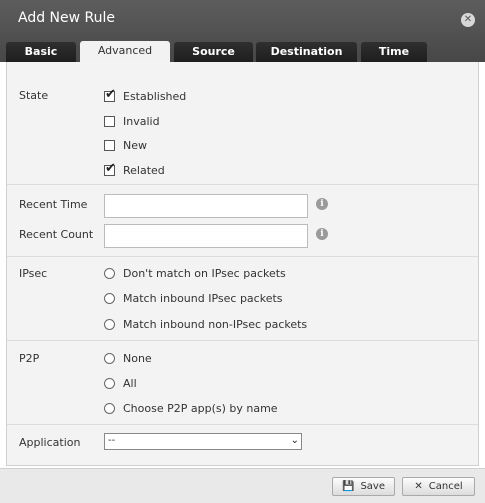 This screenshot has height=503, width=485. Describe the element at coordinates (29, 358) in the screenshot. I see `p2p-label: P2P` at that location.